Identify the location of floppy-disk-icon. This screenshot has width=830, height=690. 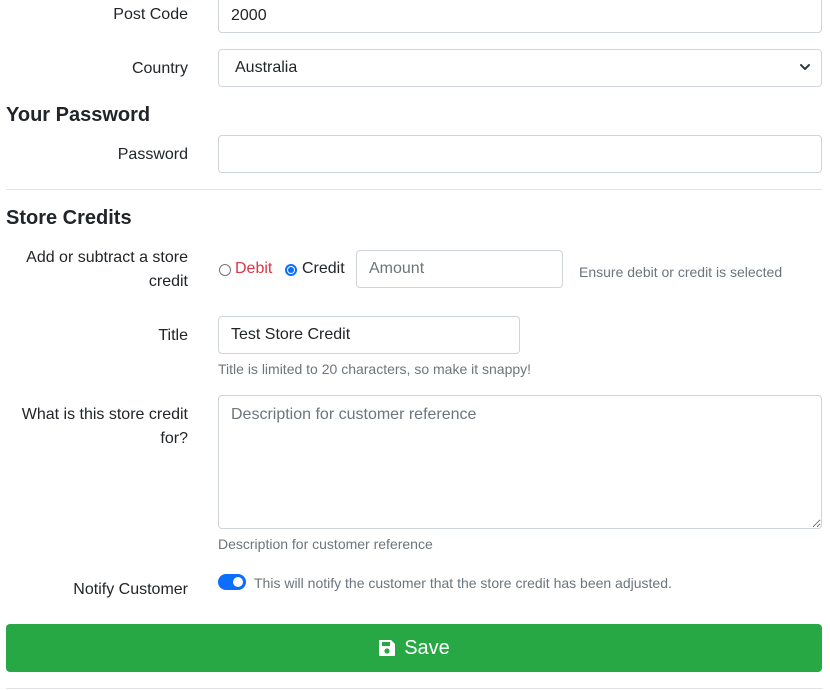
(387, 648).